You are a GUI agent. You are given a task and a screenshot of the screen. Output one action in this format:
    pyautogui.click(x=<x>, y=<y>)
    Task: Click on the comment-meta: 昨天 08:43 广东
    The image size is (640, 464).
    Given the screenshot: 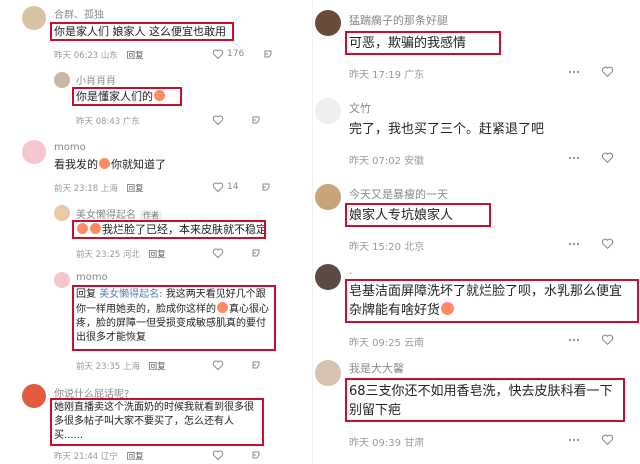 What is the action you would take?
    pyautogui.click(x=108, y=121)
    